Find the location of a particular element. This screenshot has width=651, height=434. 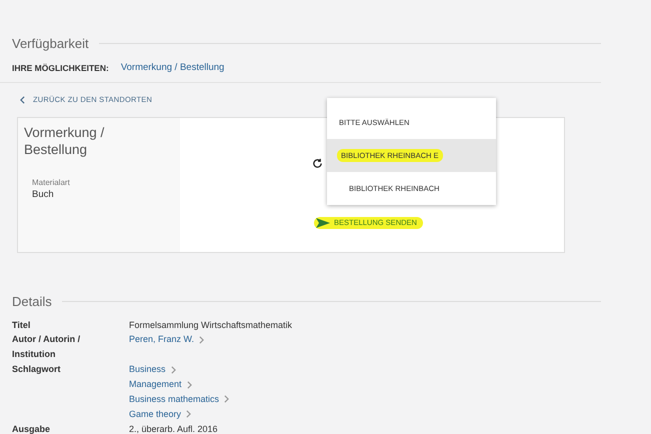

options-label: IHRE MÖGLICHKEITEN: is located at coordinates (60, 67).